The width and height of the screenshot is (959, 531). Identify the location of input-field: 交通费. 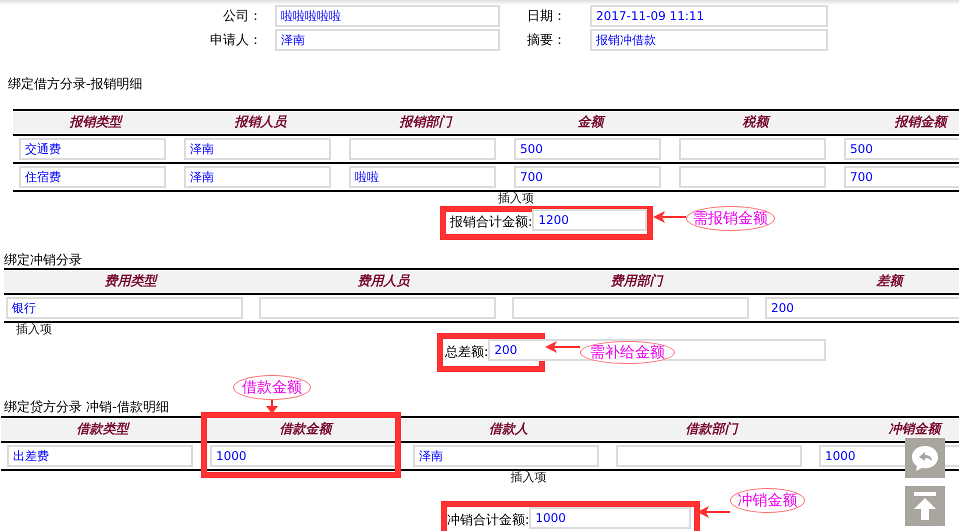
(92, 149).